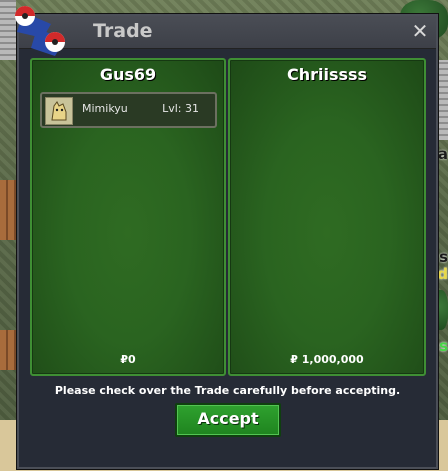 Image resolution: width=448 pixels, height=471 pixels. What do you see at coordinates (228, 420) in the screenshot?
I see `accept-button: Accept` at bounding box center [228, 420].